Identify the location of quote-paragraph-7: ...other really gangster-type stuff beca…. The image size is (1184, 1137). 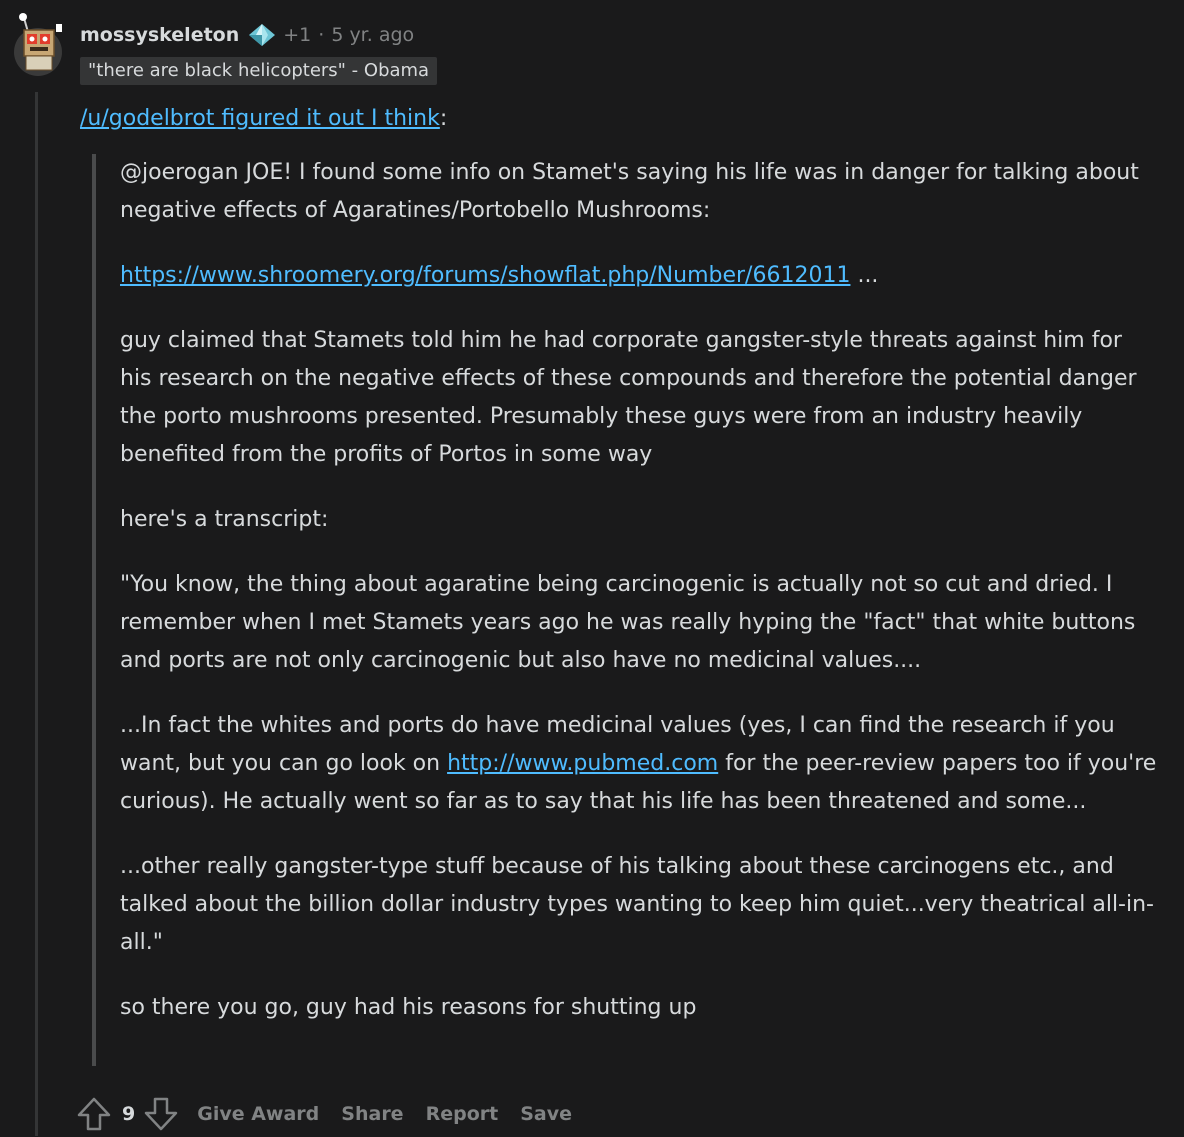
(637, 904).